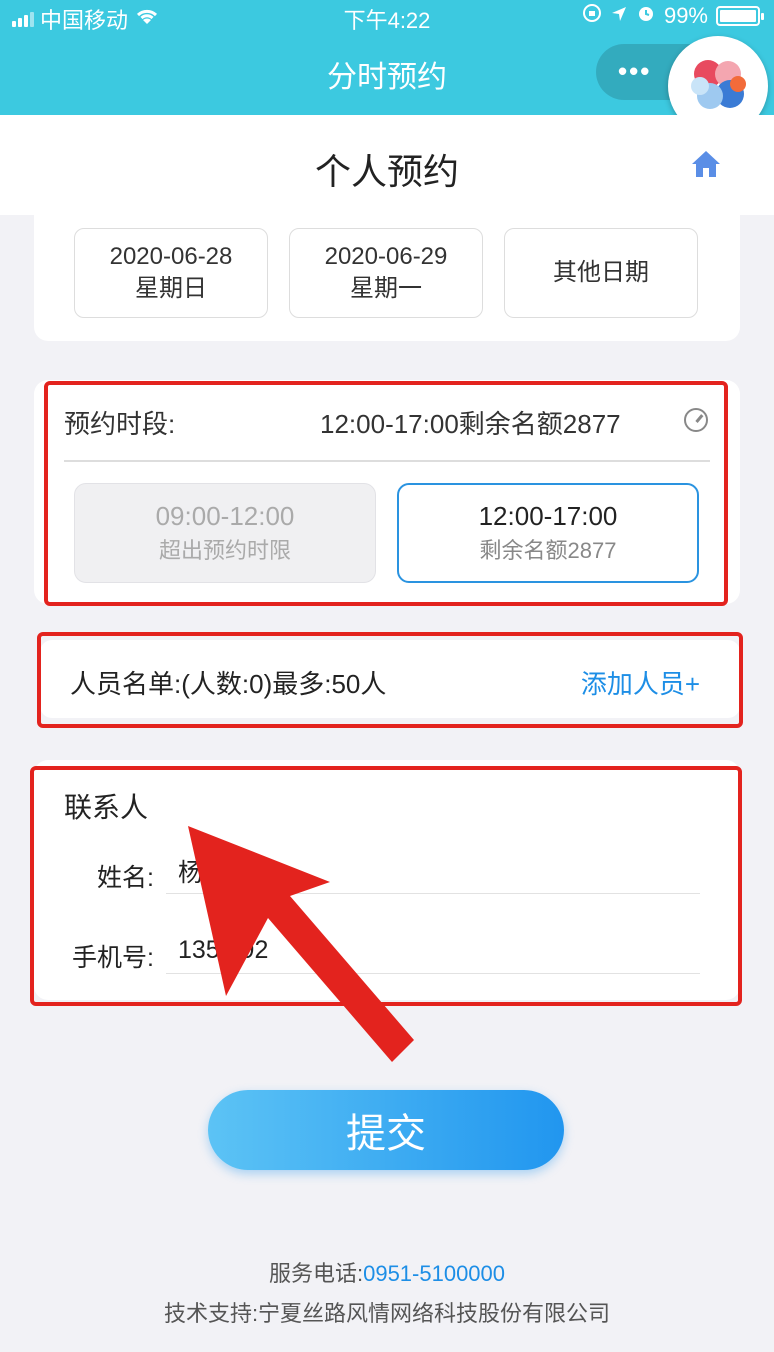  I want to click on page-title: 个人预约, so click(386, 171).